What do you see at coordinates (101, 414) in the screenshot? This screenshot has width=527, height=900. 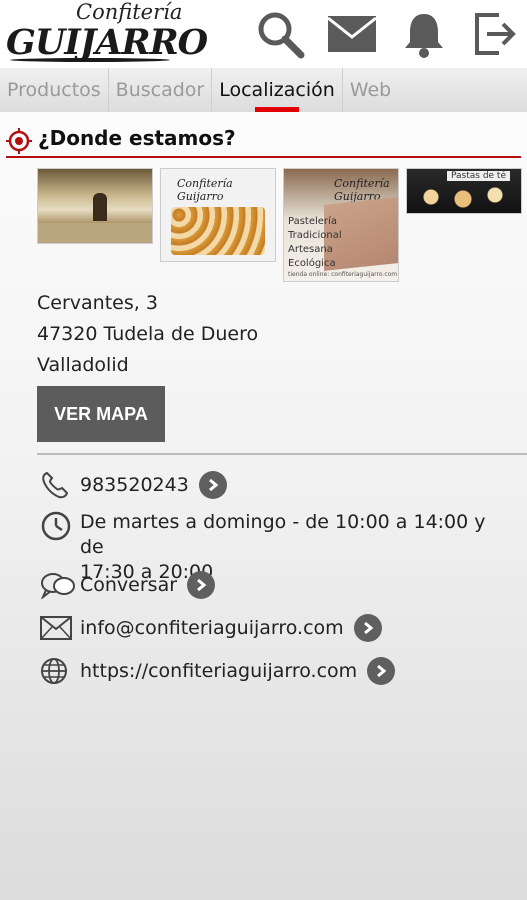 I see `view-map-button: VER MAPA` at bounding box center [101, 414].